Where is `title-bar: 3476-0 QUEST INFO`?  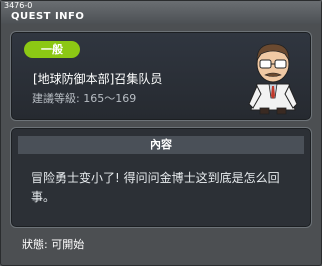
title-bar: 3476-0 QUEST INFO is located at coordinates (161, 12).